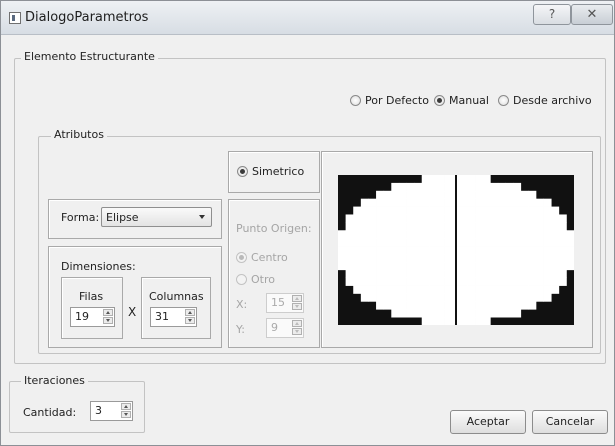  Describe the element at coordinates (545, 100) in the screenshot. I see `radio-desde-archivo: Desde archivo` at that location.